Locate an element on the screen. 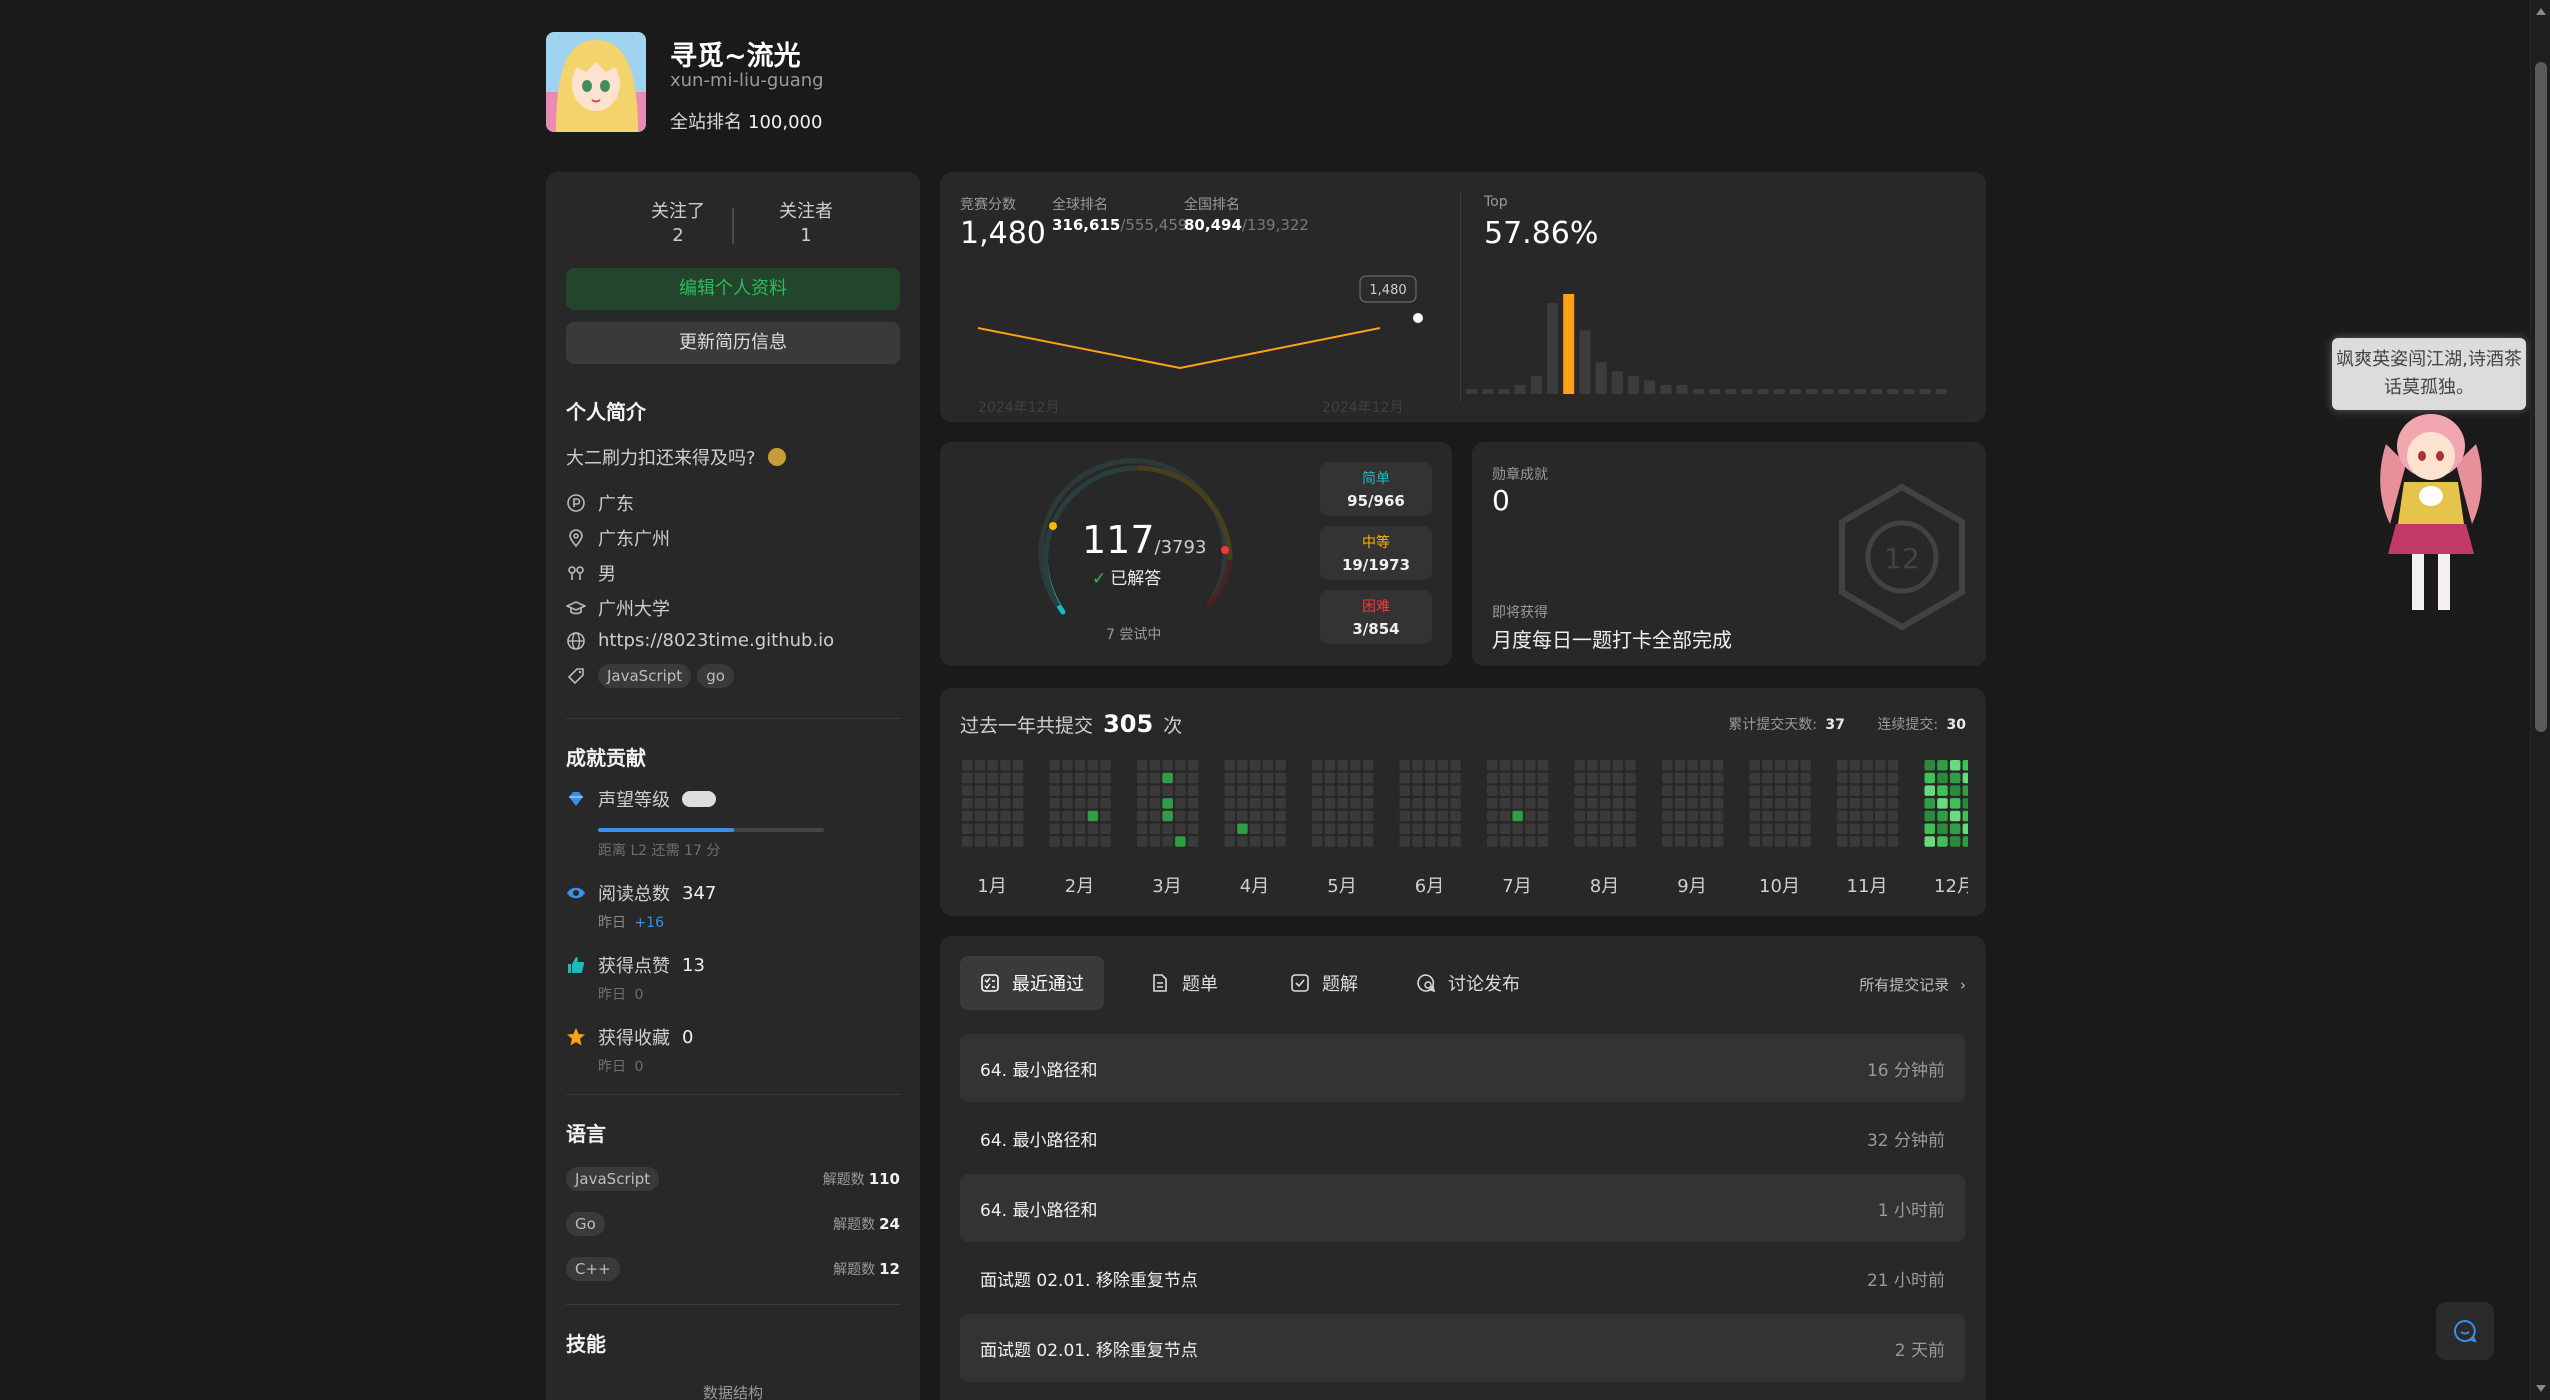 This screenshot has height=1400, width=2550. language-name: C++ is located at coordinates (593, 1269).